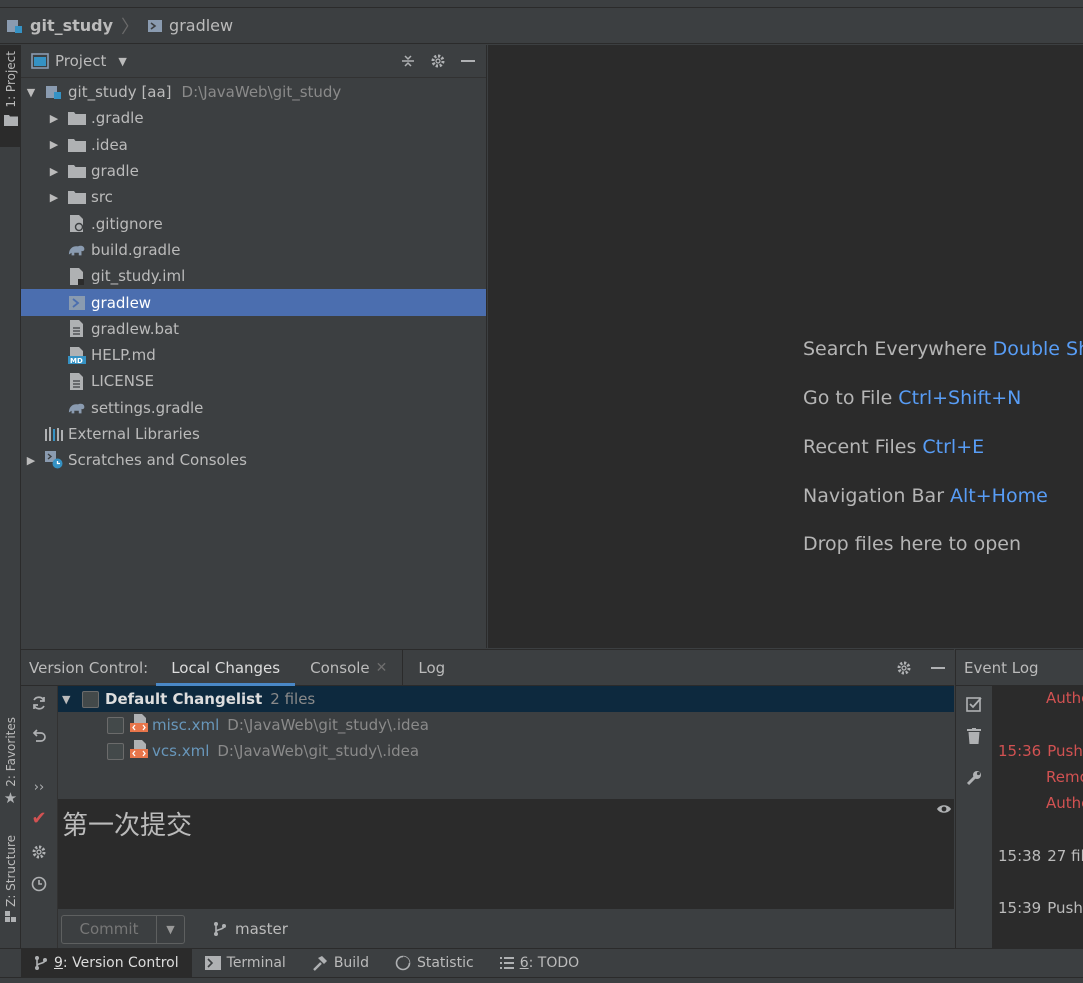 The height and width of the screenshot is (983, 1083). What do you see at coordinates (943, 349) in the screenshot?
I see `hint-search-everywhere: Search EverywhereDouble Shift` at bounding box center [943, 349].